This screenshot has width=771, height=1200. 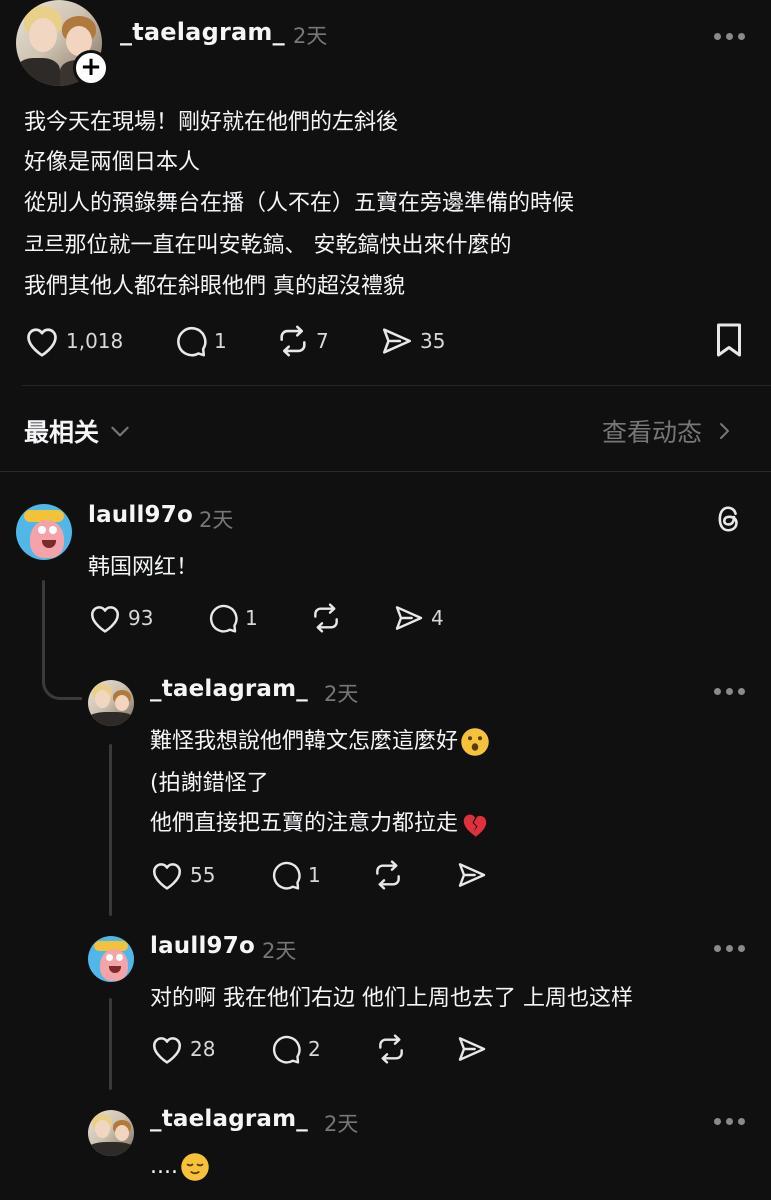 What do you see at coordinates (475, 826) in the screenshot?
I see `broken-heart-emoji` at bounding box center [475, 826].